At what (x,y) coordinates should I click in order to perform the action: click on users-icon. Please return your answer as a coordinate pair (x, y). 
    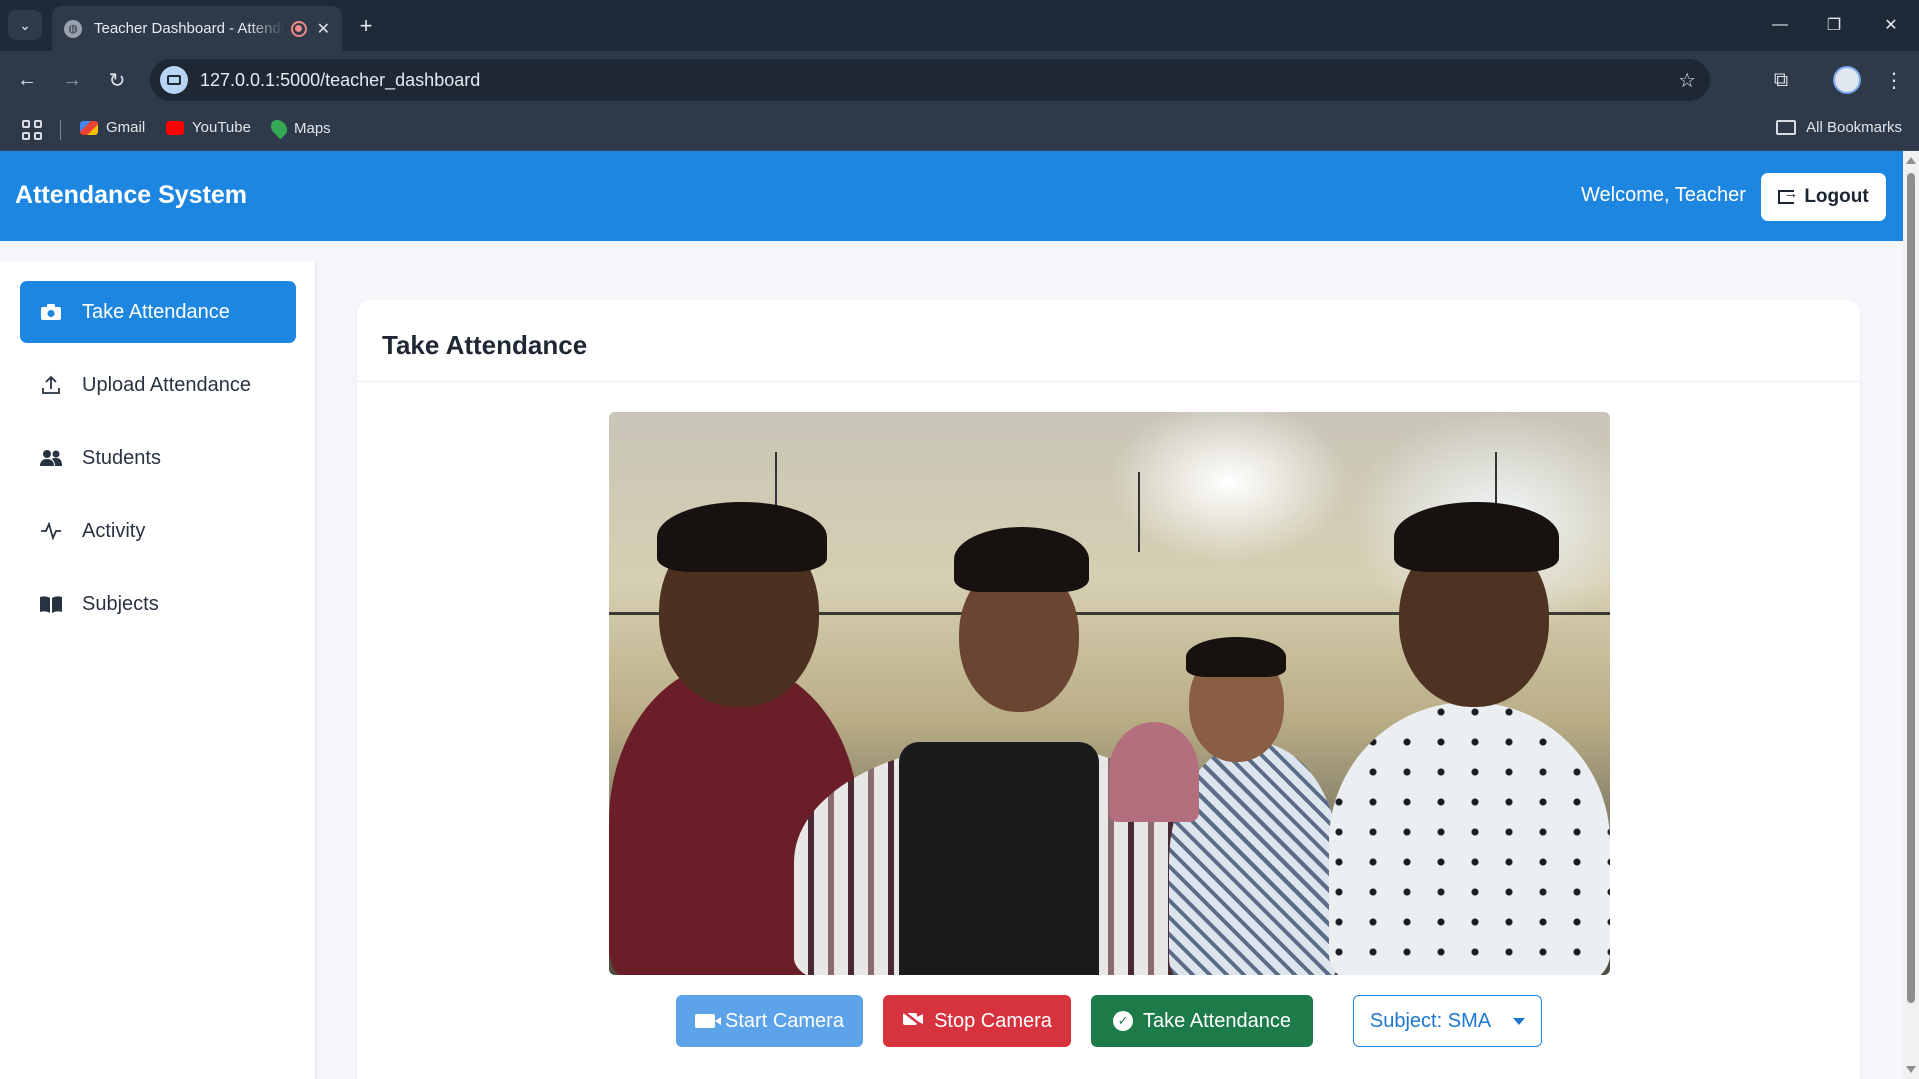
    Looking at the image, I should click on (51, 458).